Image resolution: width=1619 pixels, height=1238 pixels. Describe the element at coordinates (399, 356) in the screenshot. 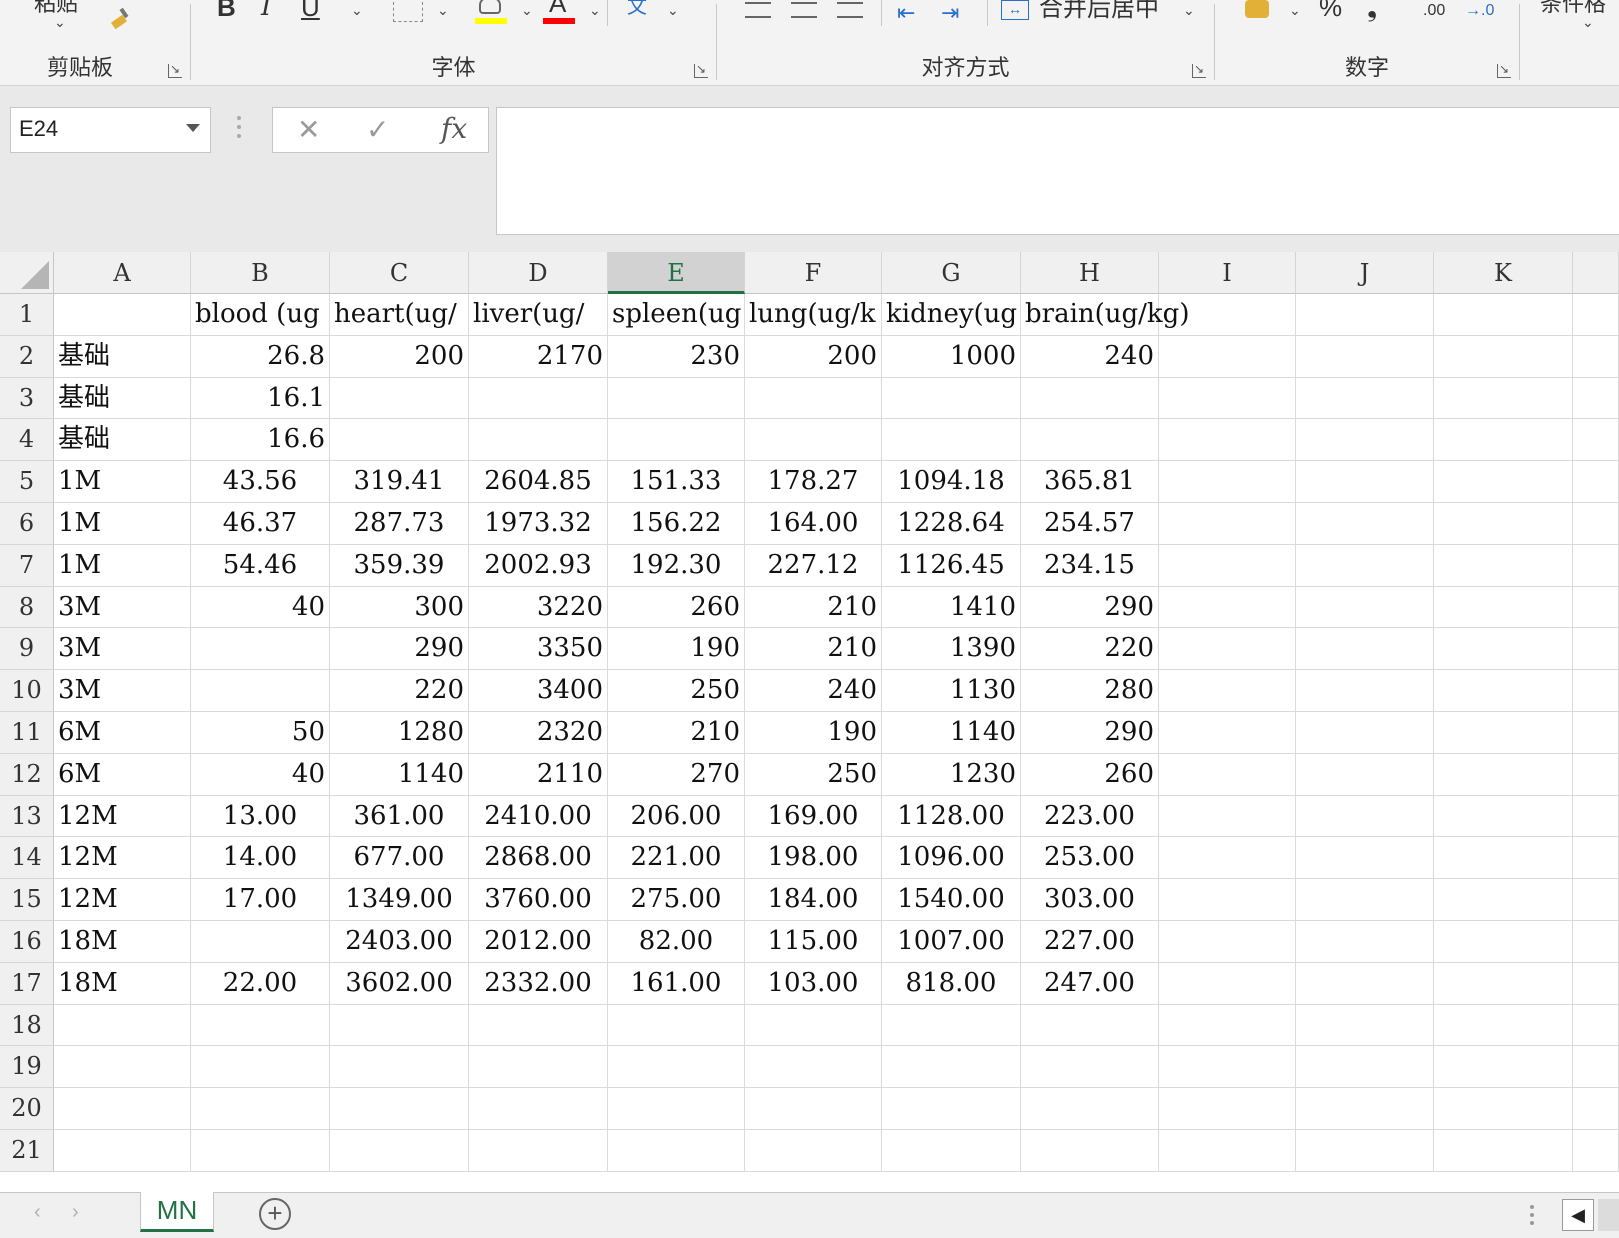

I see `cell: 200` at that location.